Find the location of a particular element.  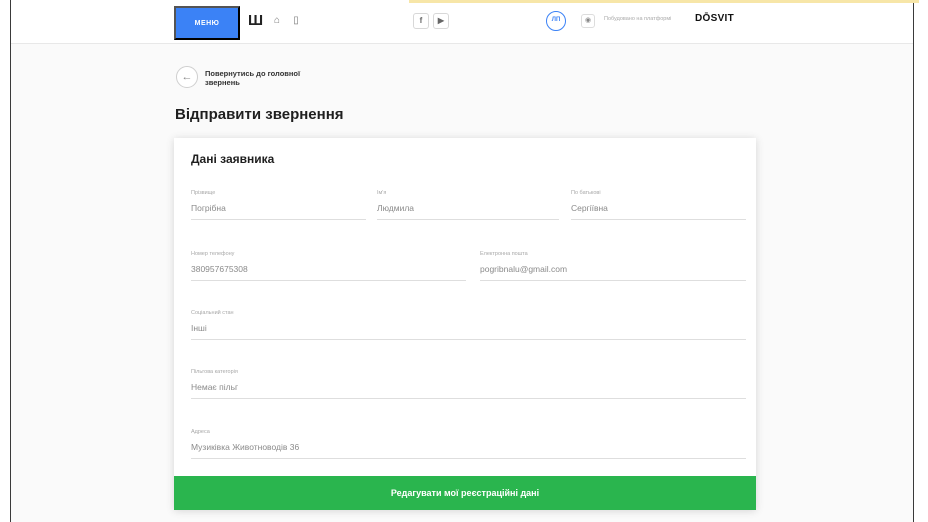

patronymic-field: По батькові Сергіївна is located at coordinates (658, 205).